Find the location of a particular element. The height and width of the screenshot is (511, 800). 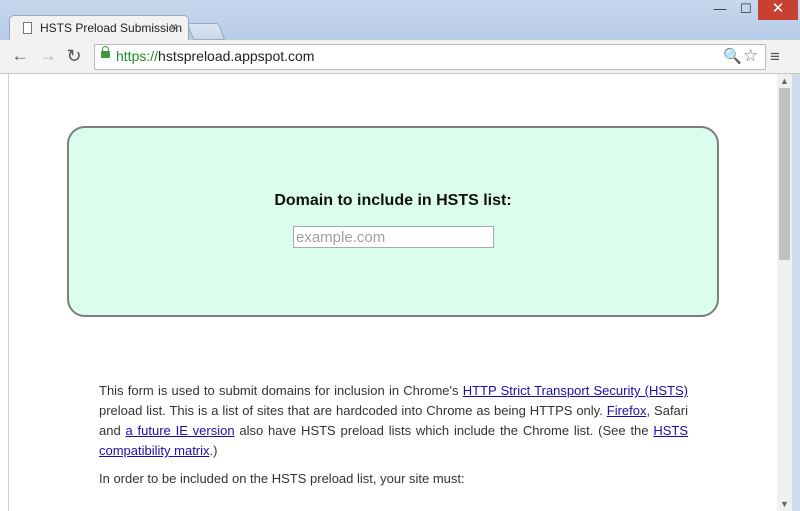

domain-label: Domain to include in HSTS list: is located at coordinates (393, 200).